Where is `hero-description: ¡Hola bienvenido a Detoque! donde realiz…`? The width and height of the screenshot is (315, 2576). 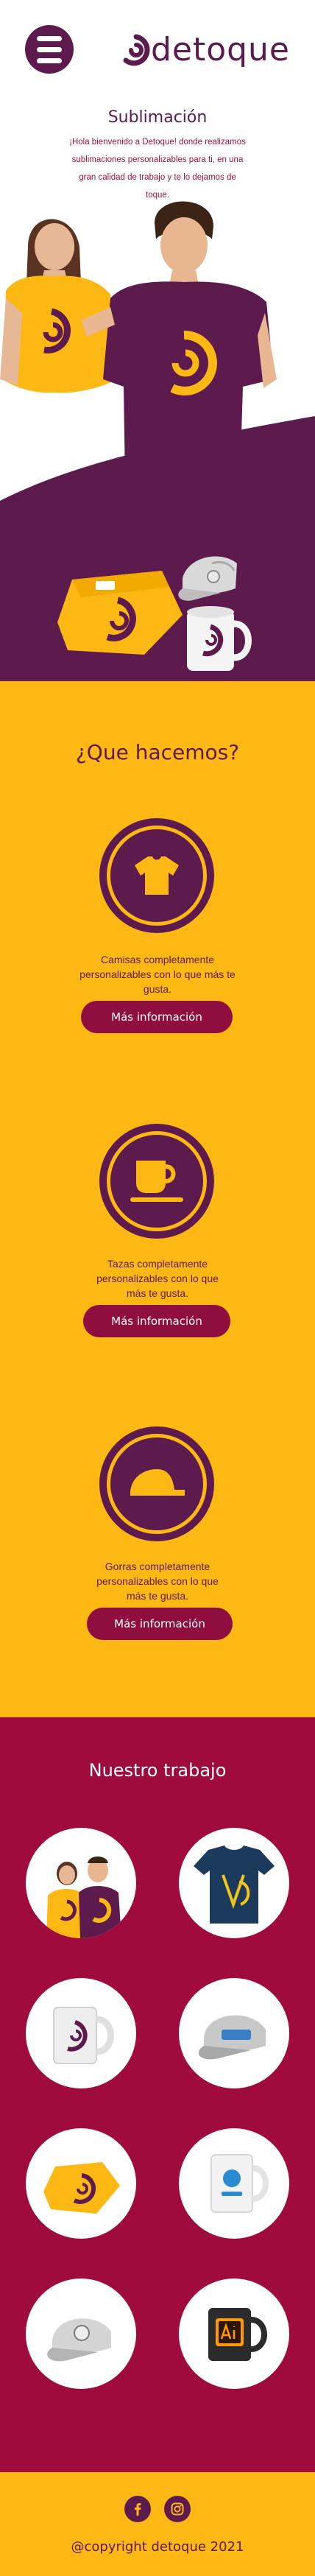 hero-description: ¡Hola bienvenido a Detoque! donde realiz… is located at coordinates (157, 169).